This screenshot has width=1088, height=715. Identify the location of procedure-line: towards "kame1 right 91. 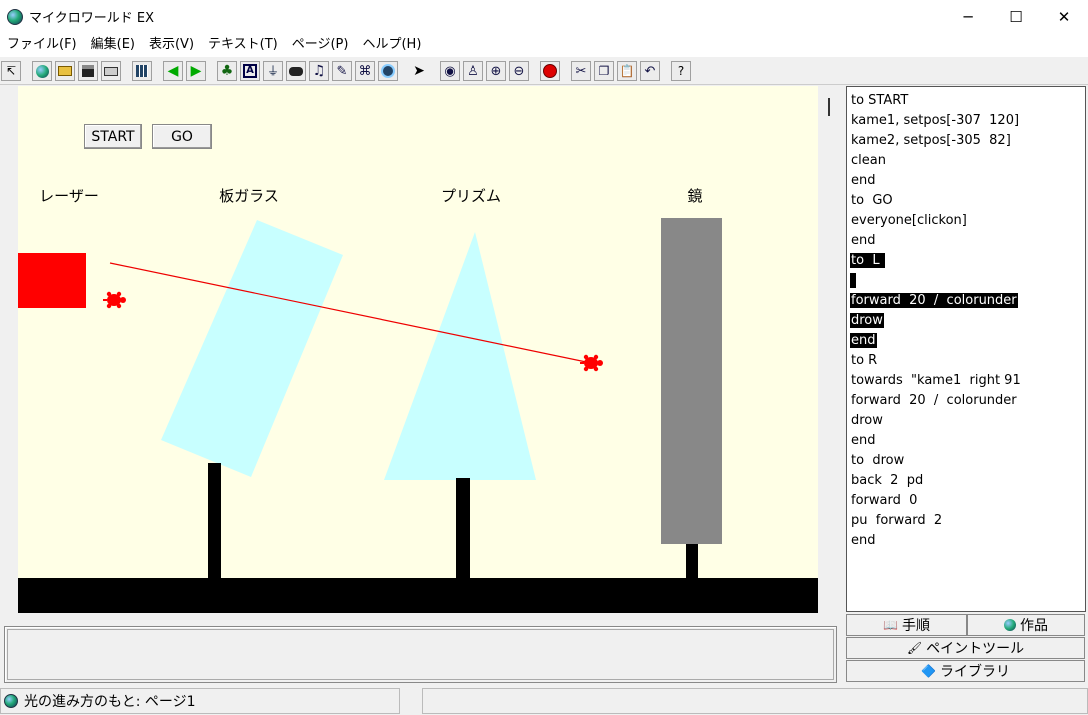
(936, 381).